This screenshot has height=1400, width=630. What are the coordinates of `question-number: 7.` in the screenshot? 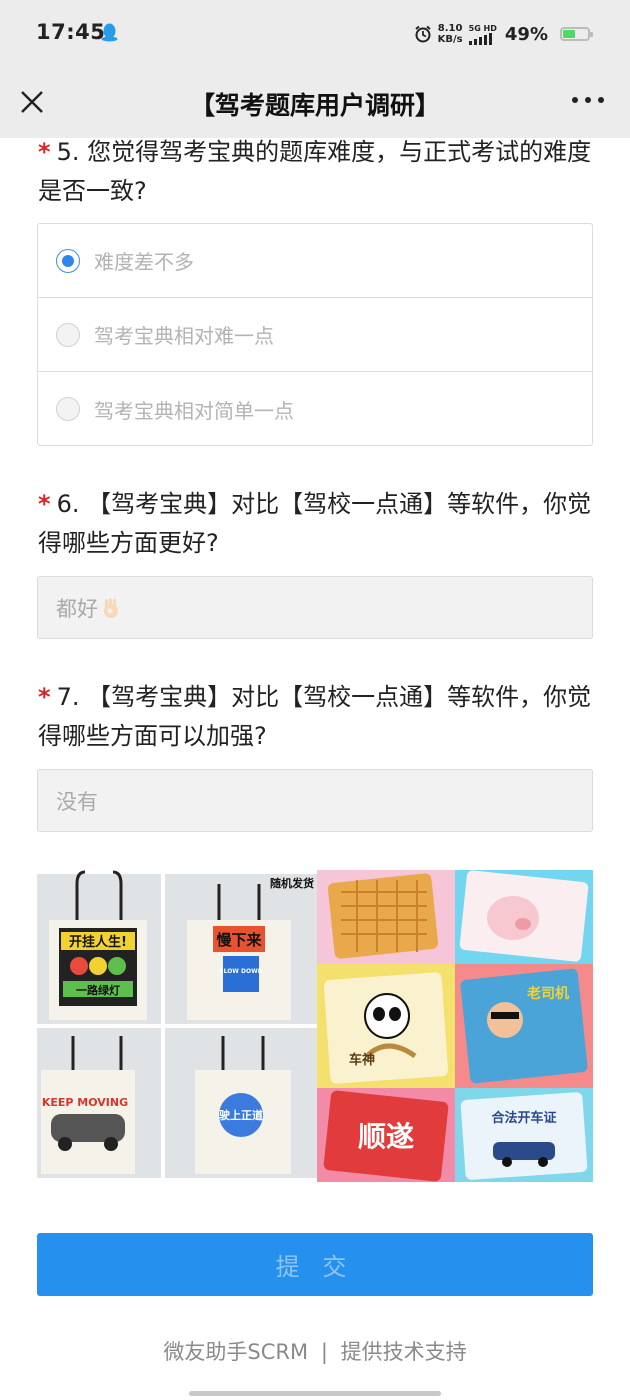 It's located at (68, 697).